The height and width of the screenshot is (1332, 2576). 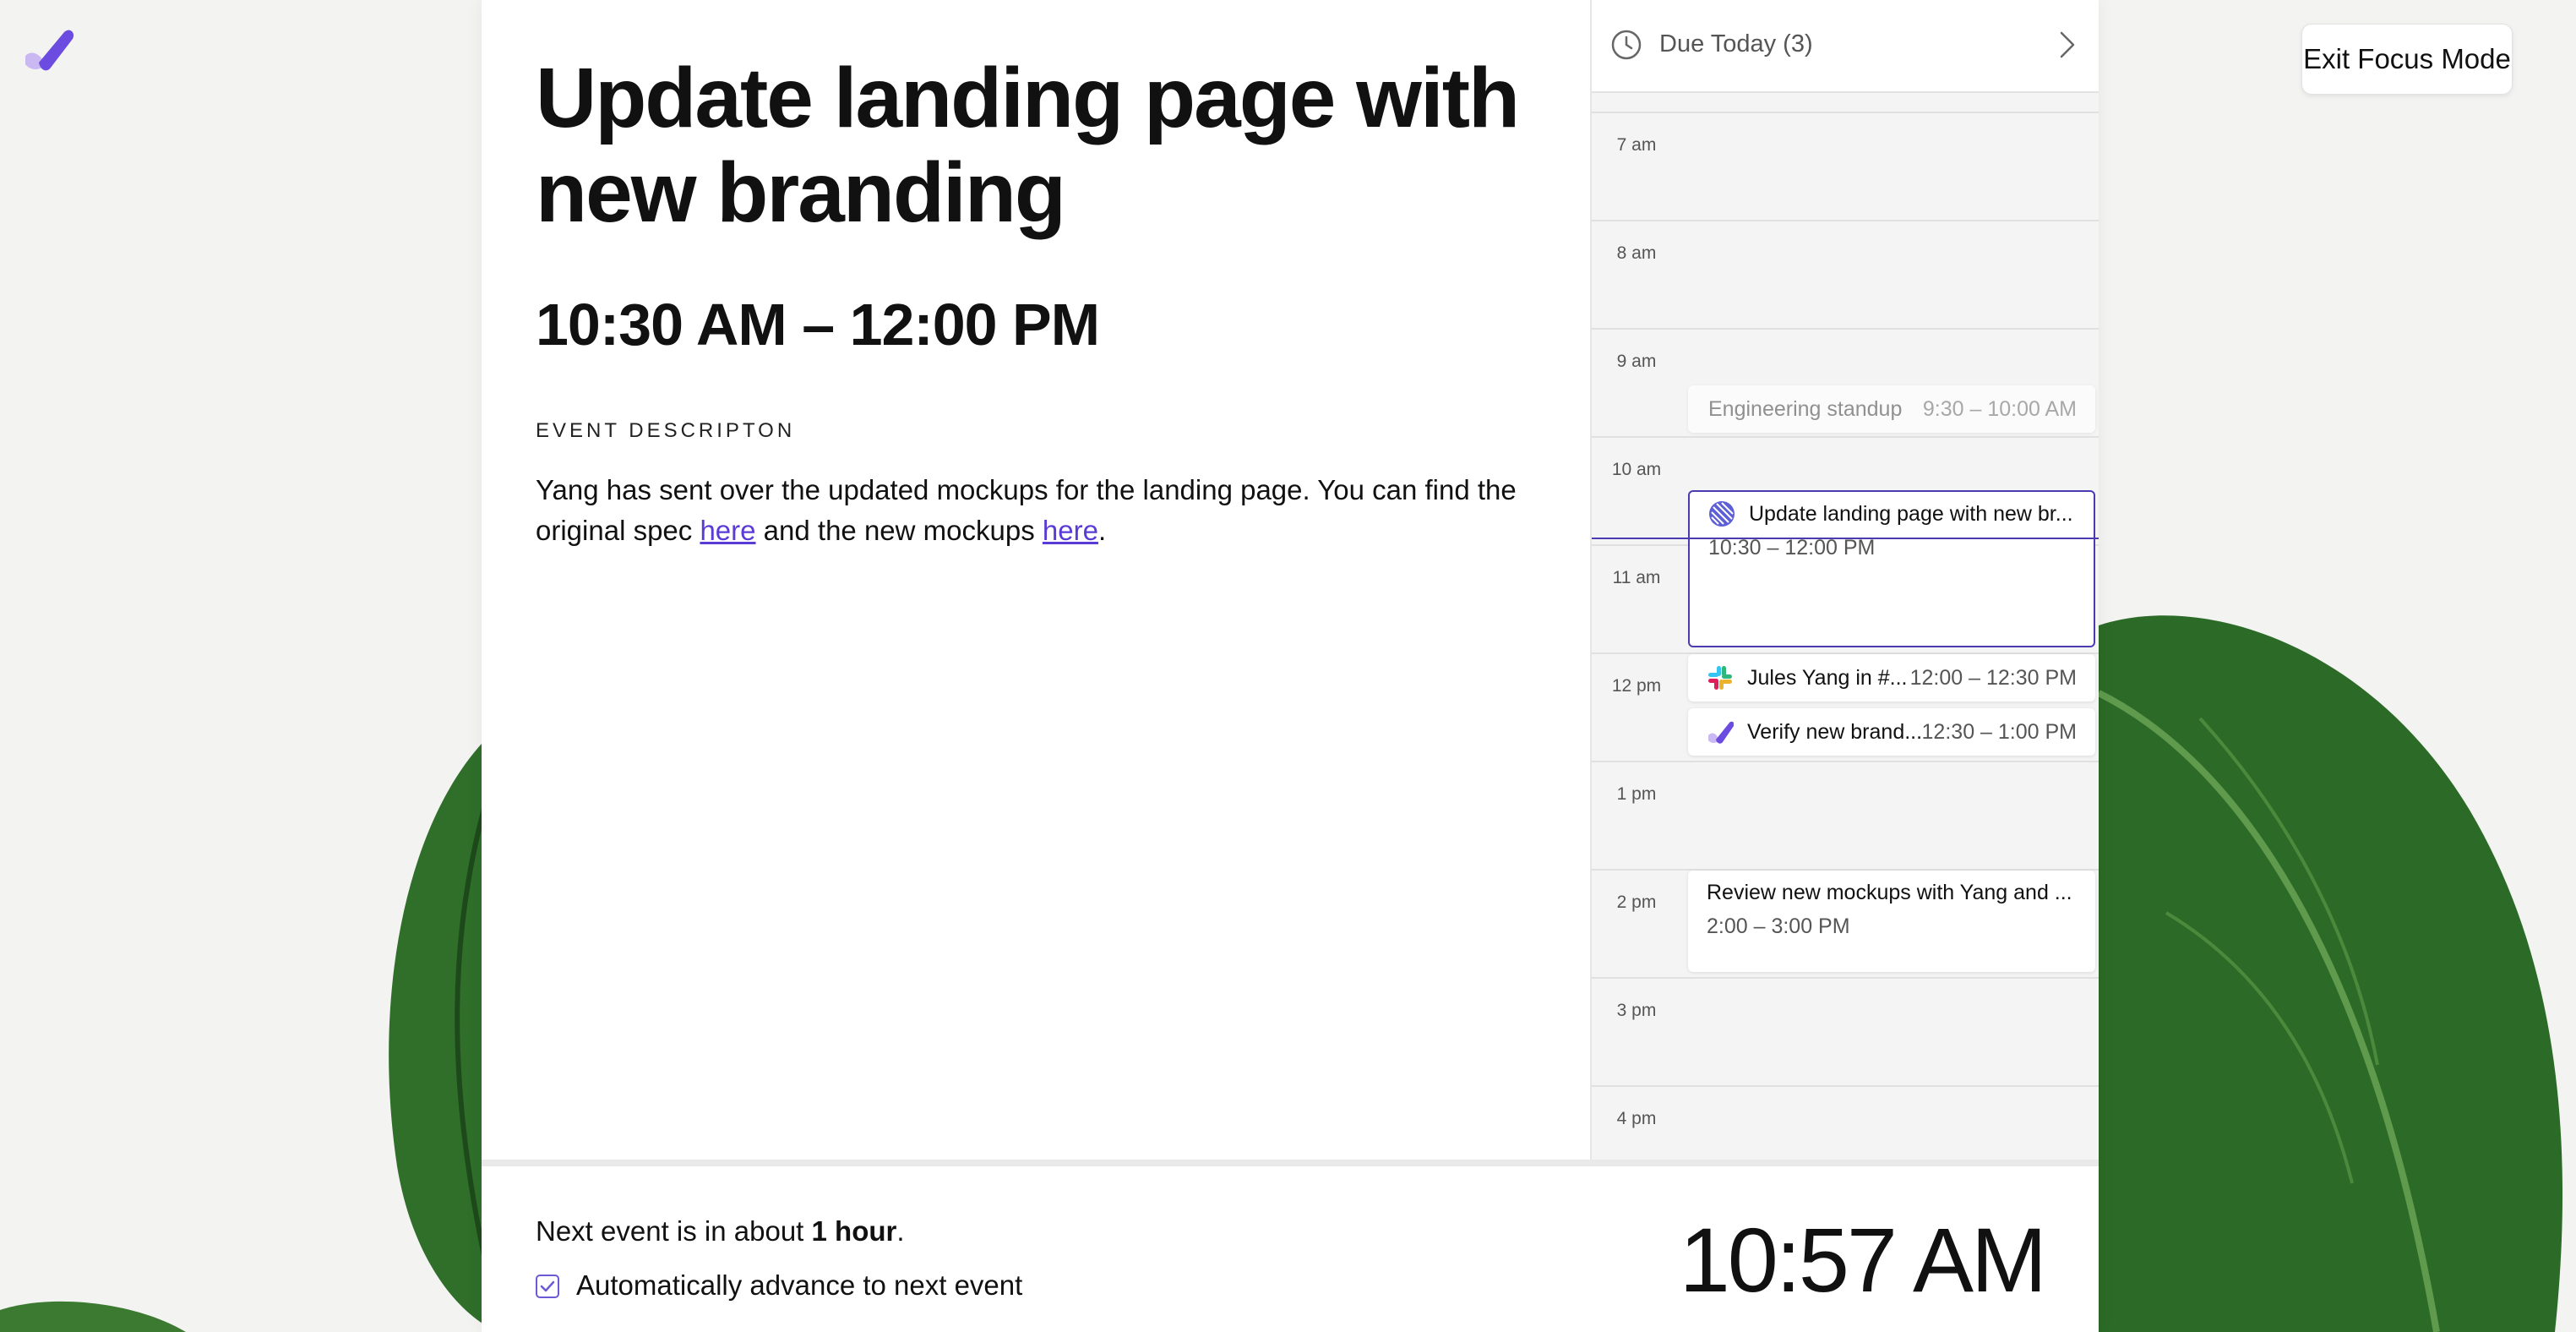 What do you see at coordinates (1845, 815) in the screenshot?
I see `hour-row-1pm: 1 pm` at bounding box center [1845, 815].